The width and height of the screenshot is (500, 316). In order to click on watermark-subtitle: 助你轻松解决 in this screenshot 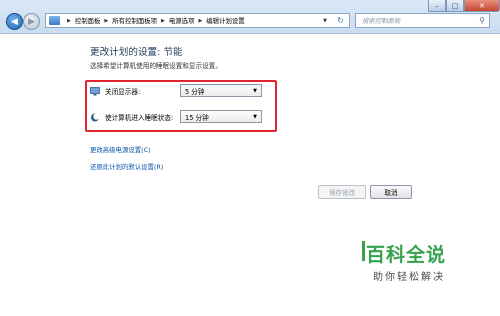, I will do `click(409, 277)`.